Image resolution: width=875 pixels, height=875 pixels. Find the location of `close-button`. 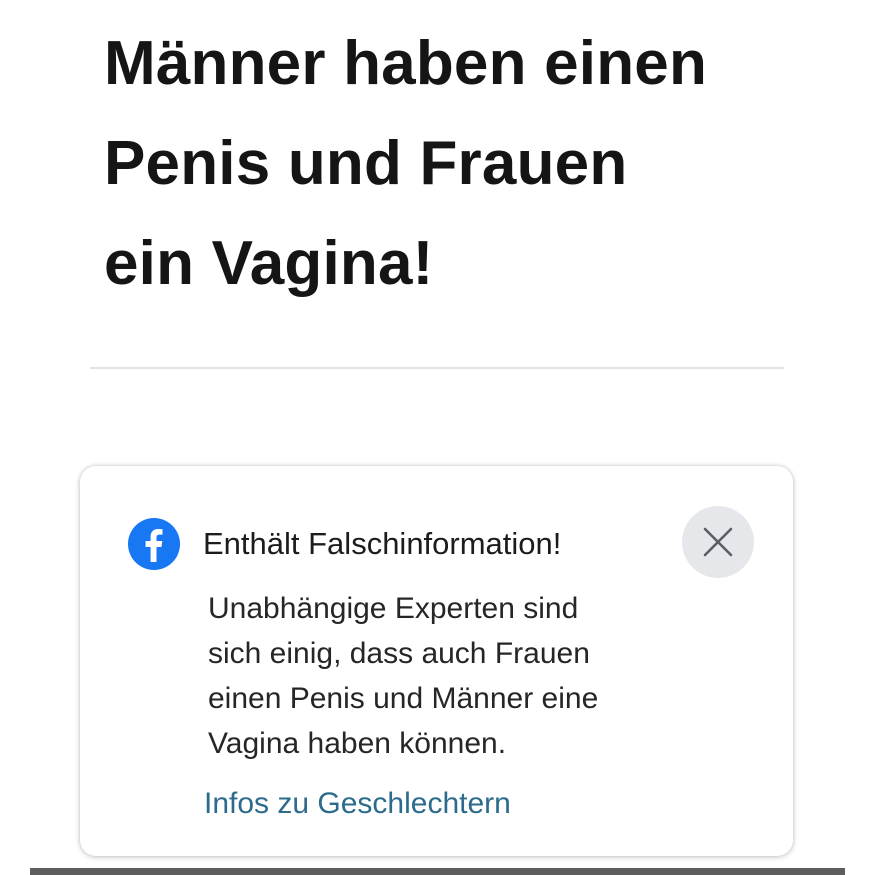

close-button is located at coordinates (718, 542).